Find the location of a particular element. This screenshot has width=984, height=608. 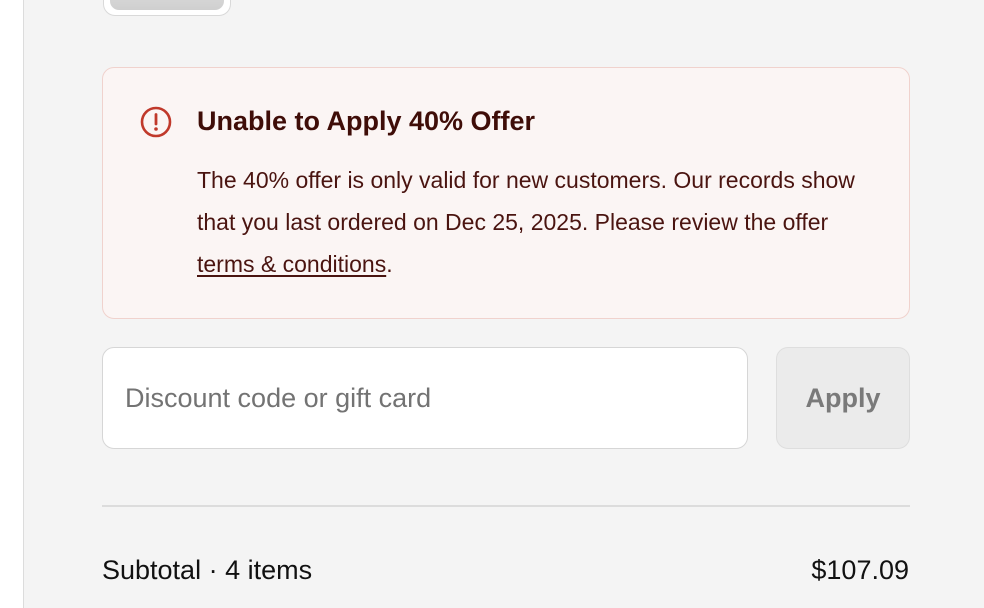

subtotal-label: Subtotal · 4 items is located at coordinates (207, 570).